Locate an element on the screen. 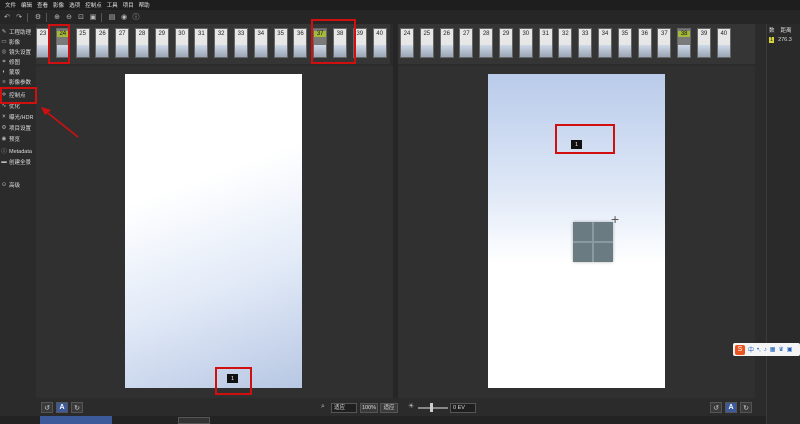  menu-image: 影像 is located at coordinates (58, 5).